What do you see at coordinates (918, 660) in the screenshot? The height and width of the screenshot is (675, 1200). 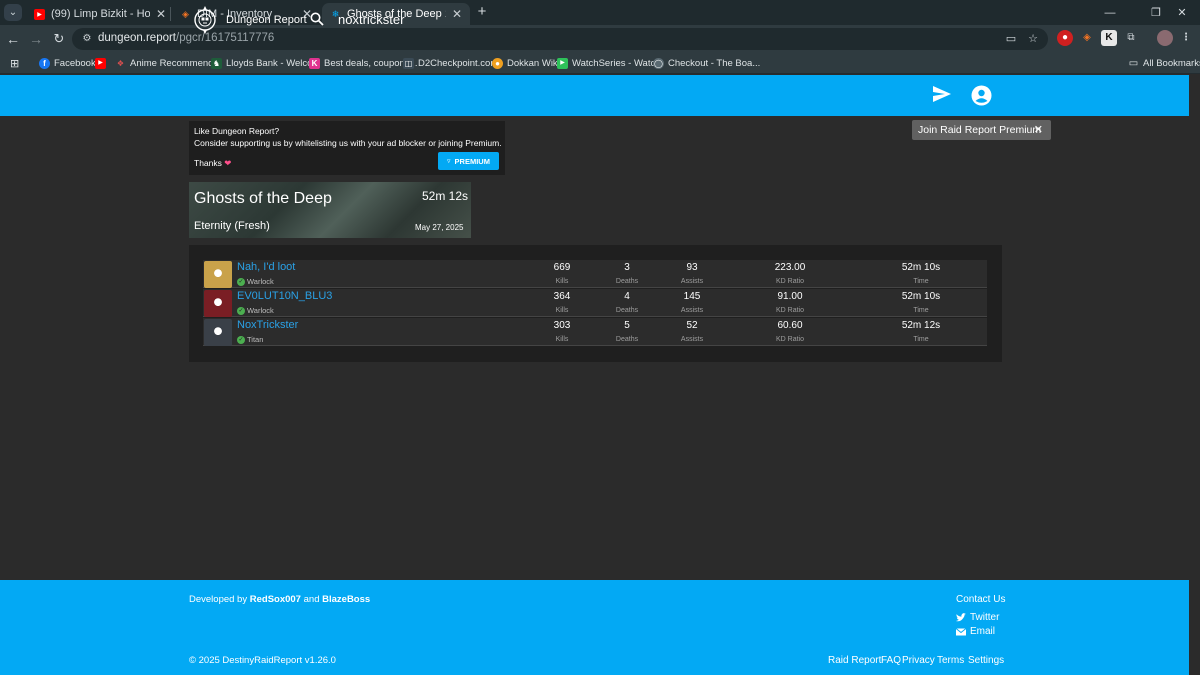 I see `footer-link-privacy: Privacy` at bounding box center [918, 660].